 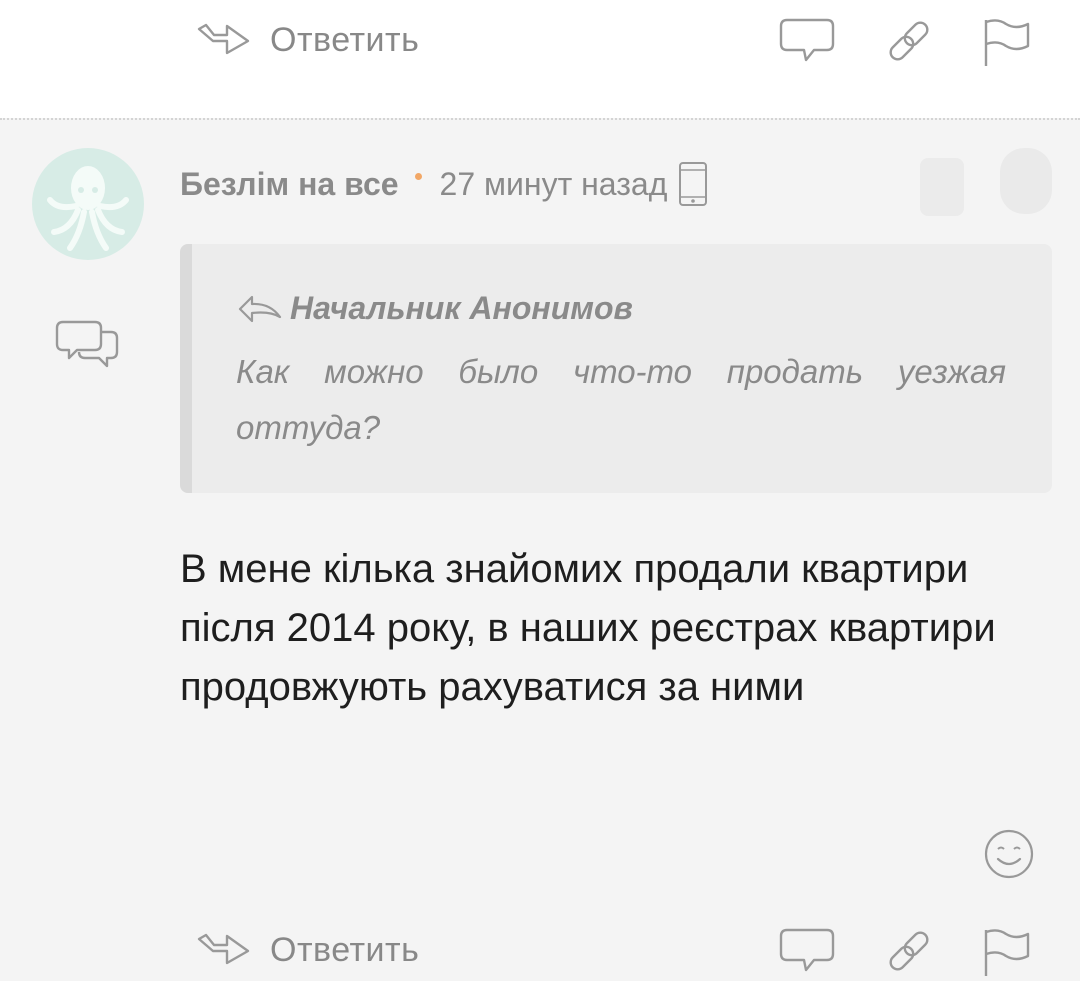 I want to click on top-comment-button, so click(x=807, y=41).